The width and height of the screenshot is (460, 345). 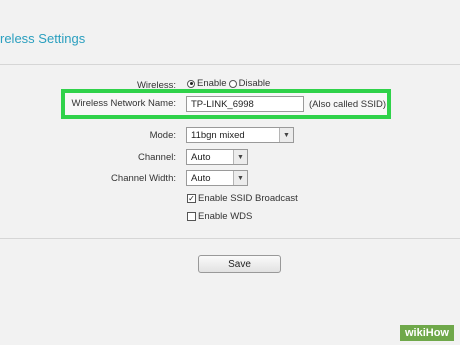 What do you see at coordinates (156, 157) in the screenshot?
I see `channel-label: Channel:` at bounding box center [156, 157].